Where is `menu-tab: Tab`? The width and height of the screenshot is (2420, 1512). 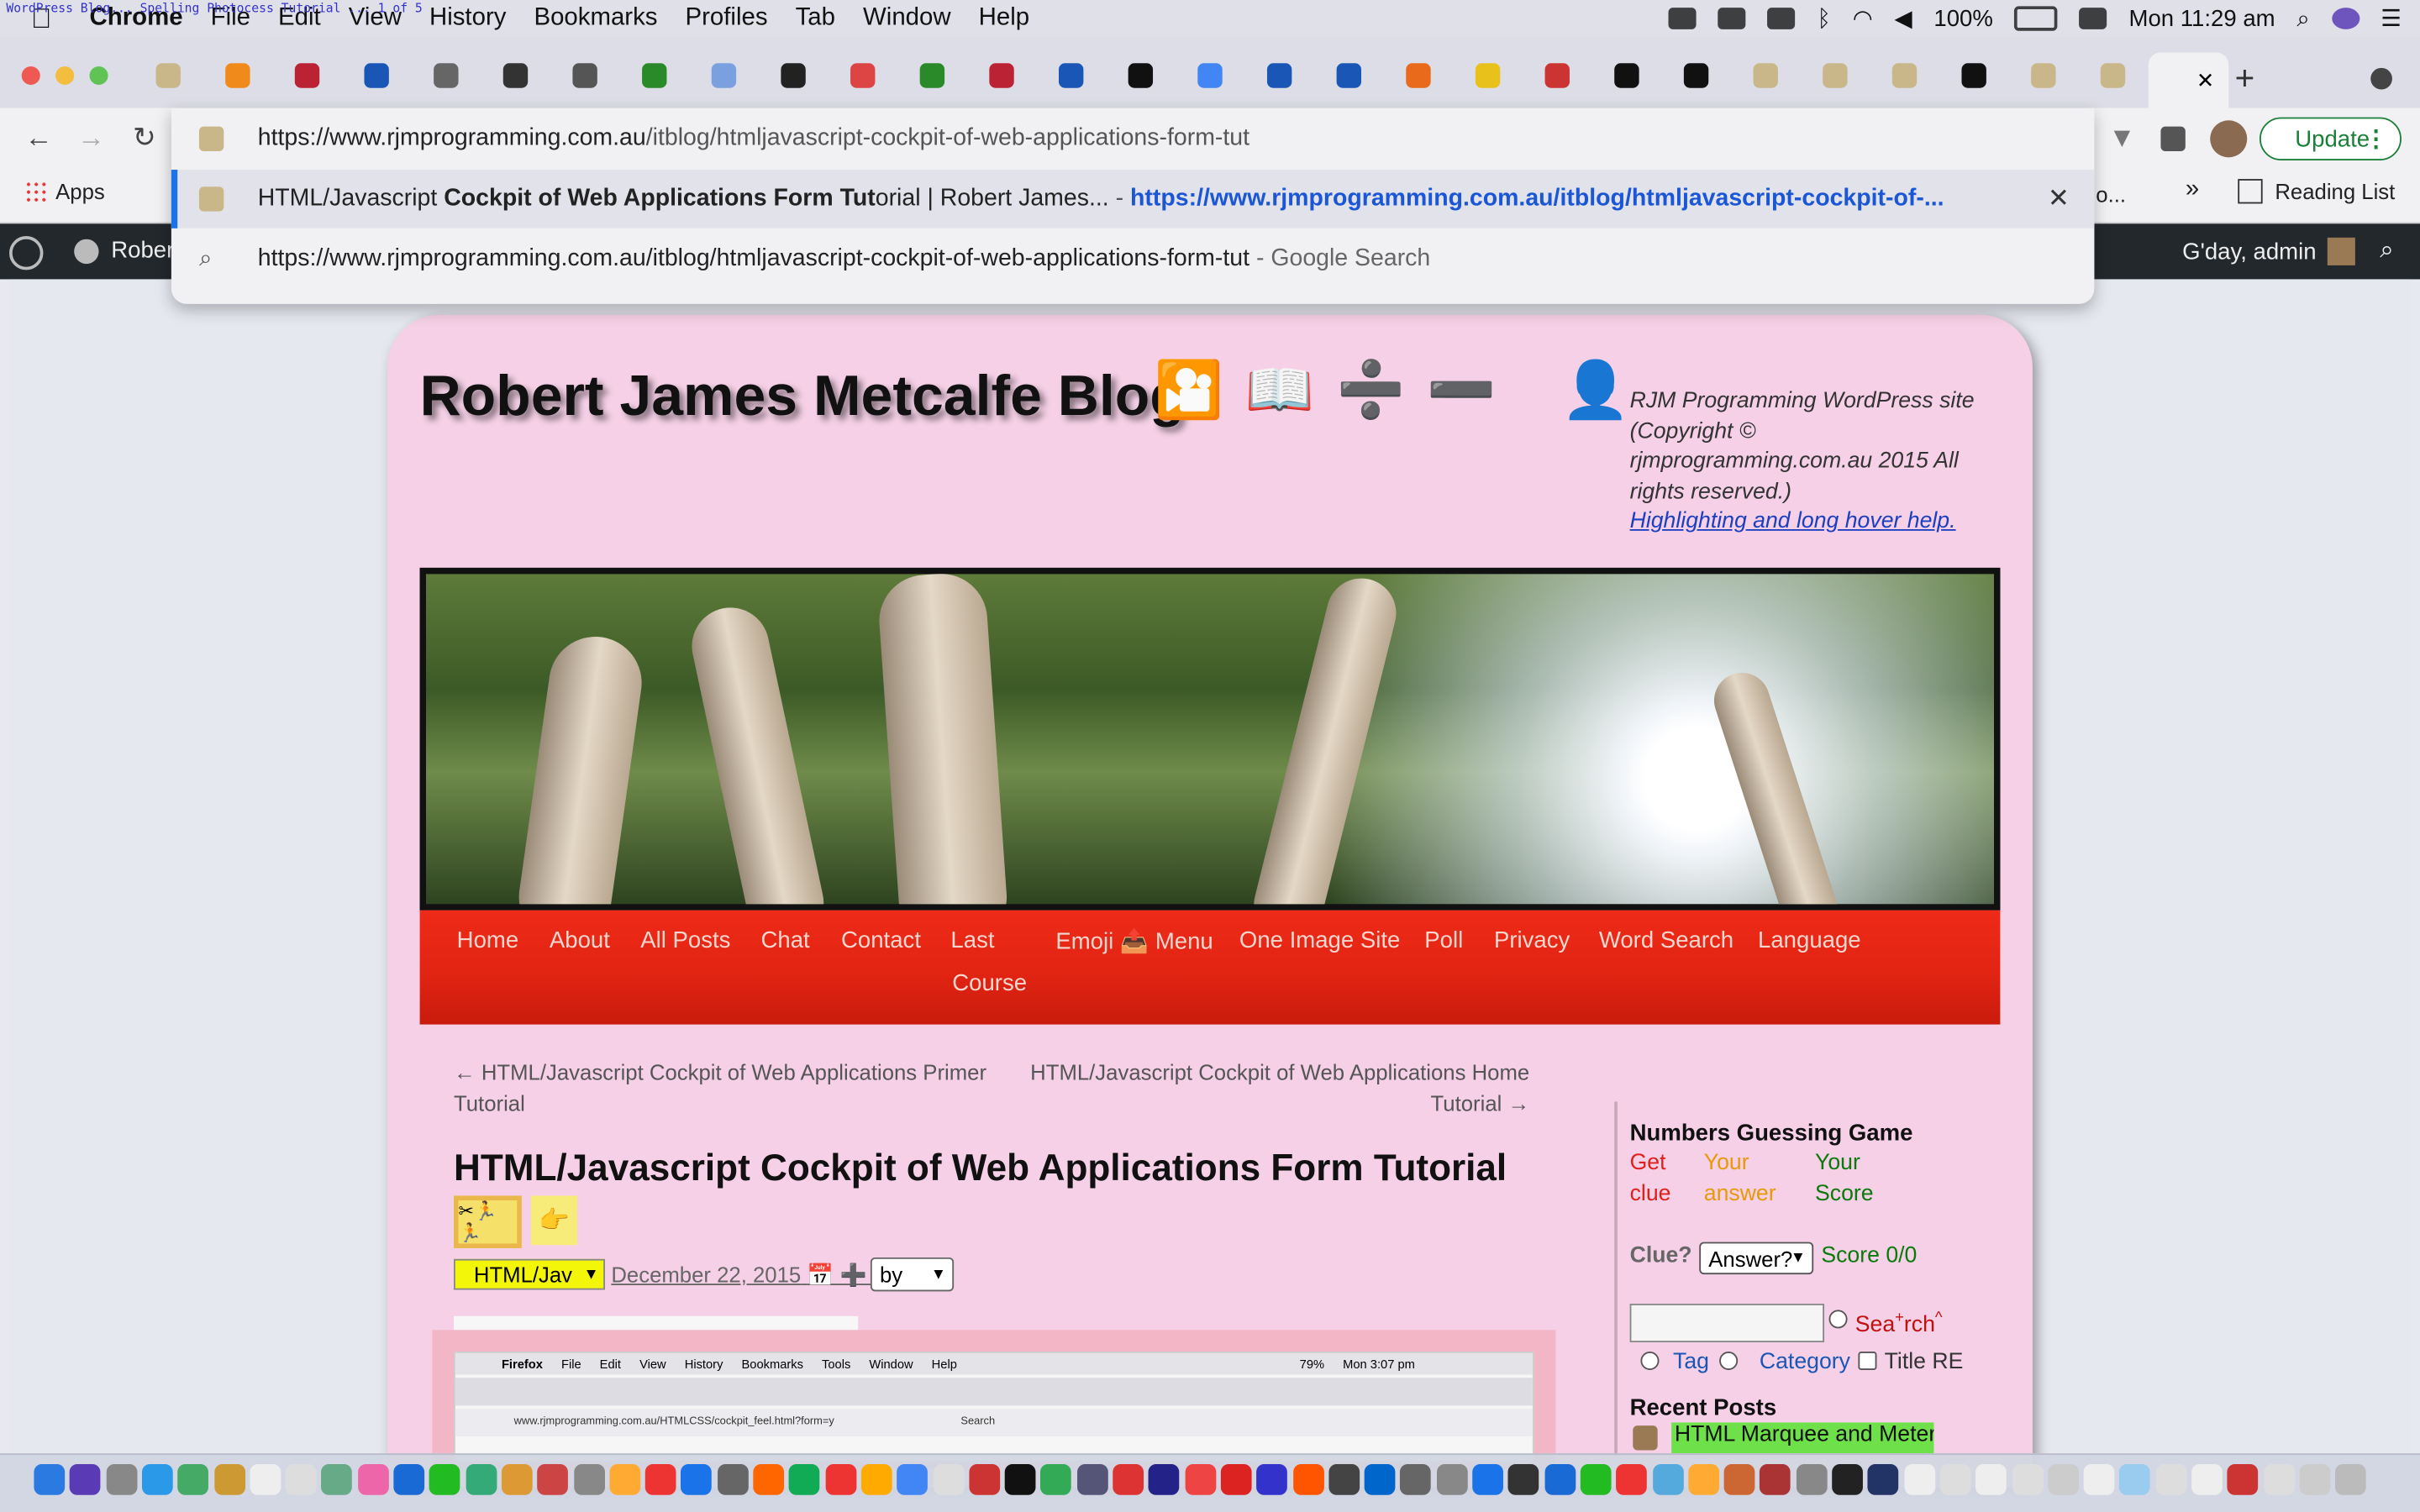
menu-tab: Tab is located at coordinates (815, 19).